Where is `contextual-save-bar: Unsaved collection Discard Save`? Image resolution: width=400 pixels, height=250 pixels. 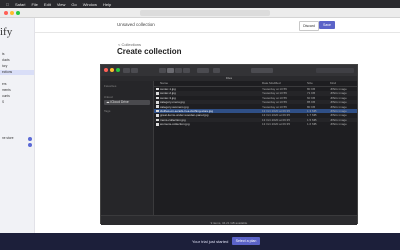 contextual-save-bar: Unsaved collection Discard Save is located at coordinates (217, 25).